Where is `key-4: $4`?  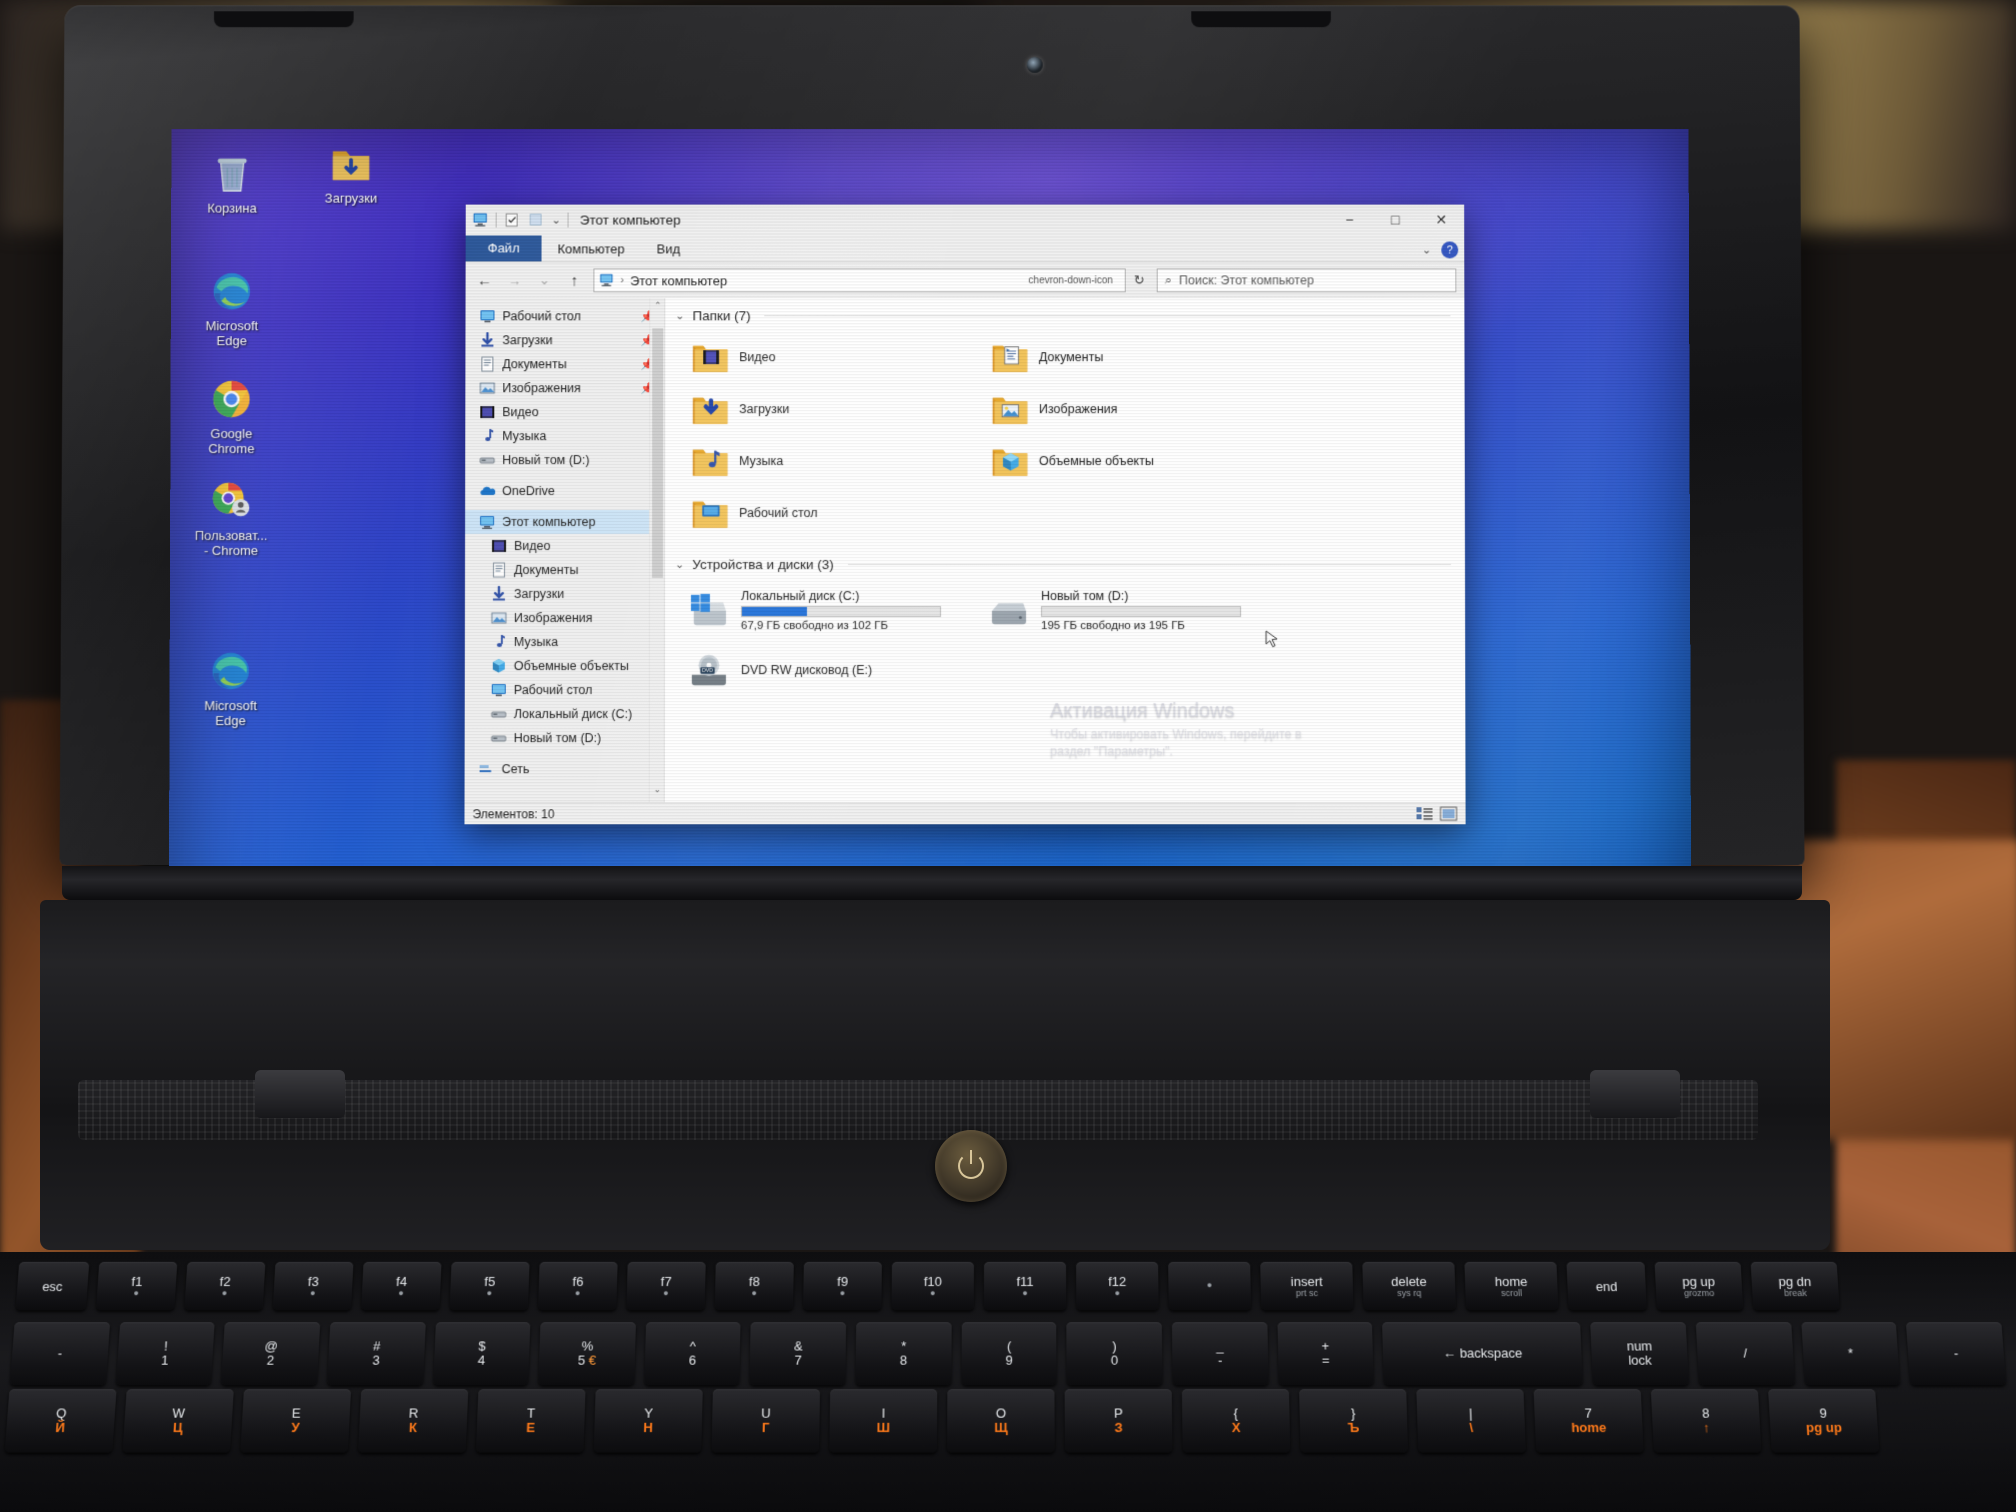 key-4: $4 is located at coordinates (481, 1354).